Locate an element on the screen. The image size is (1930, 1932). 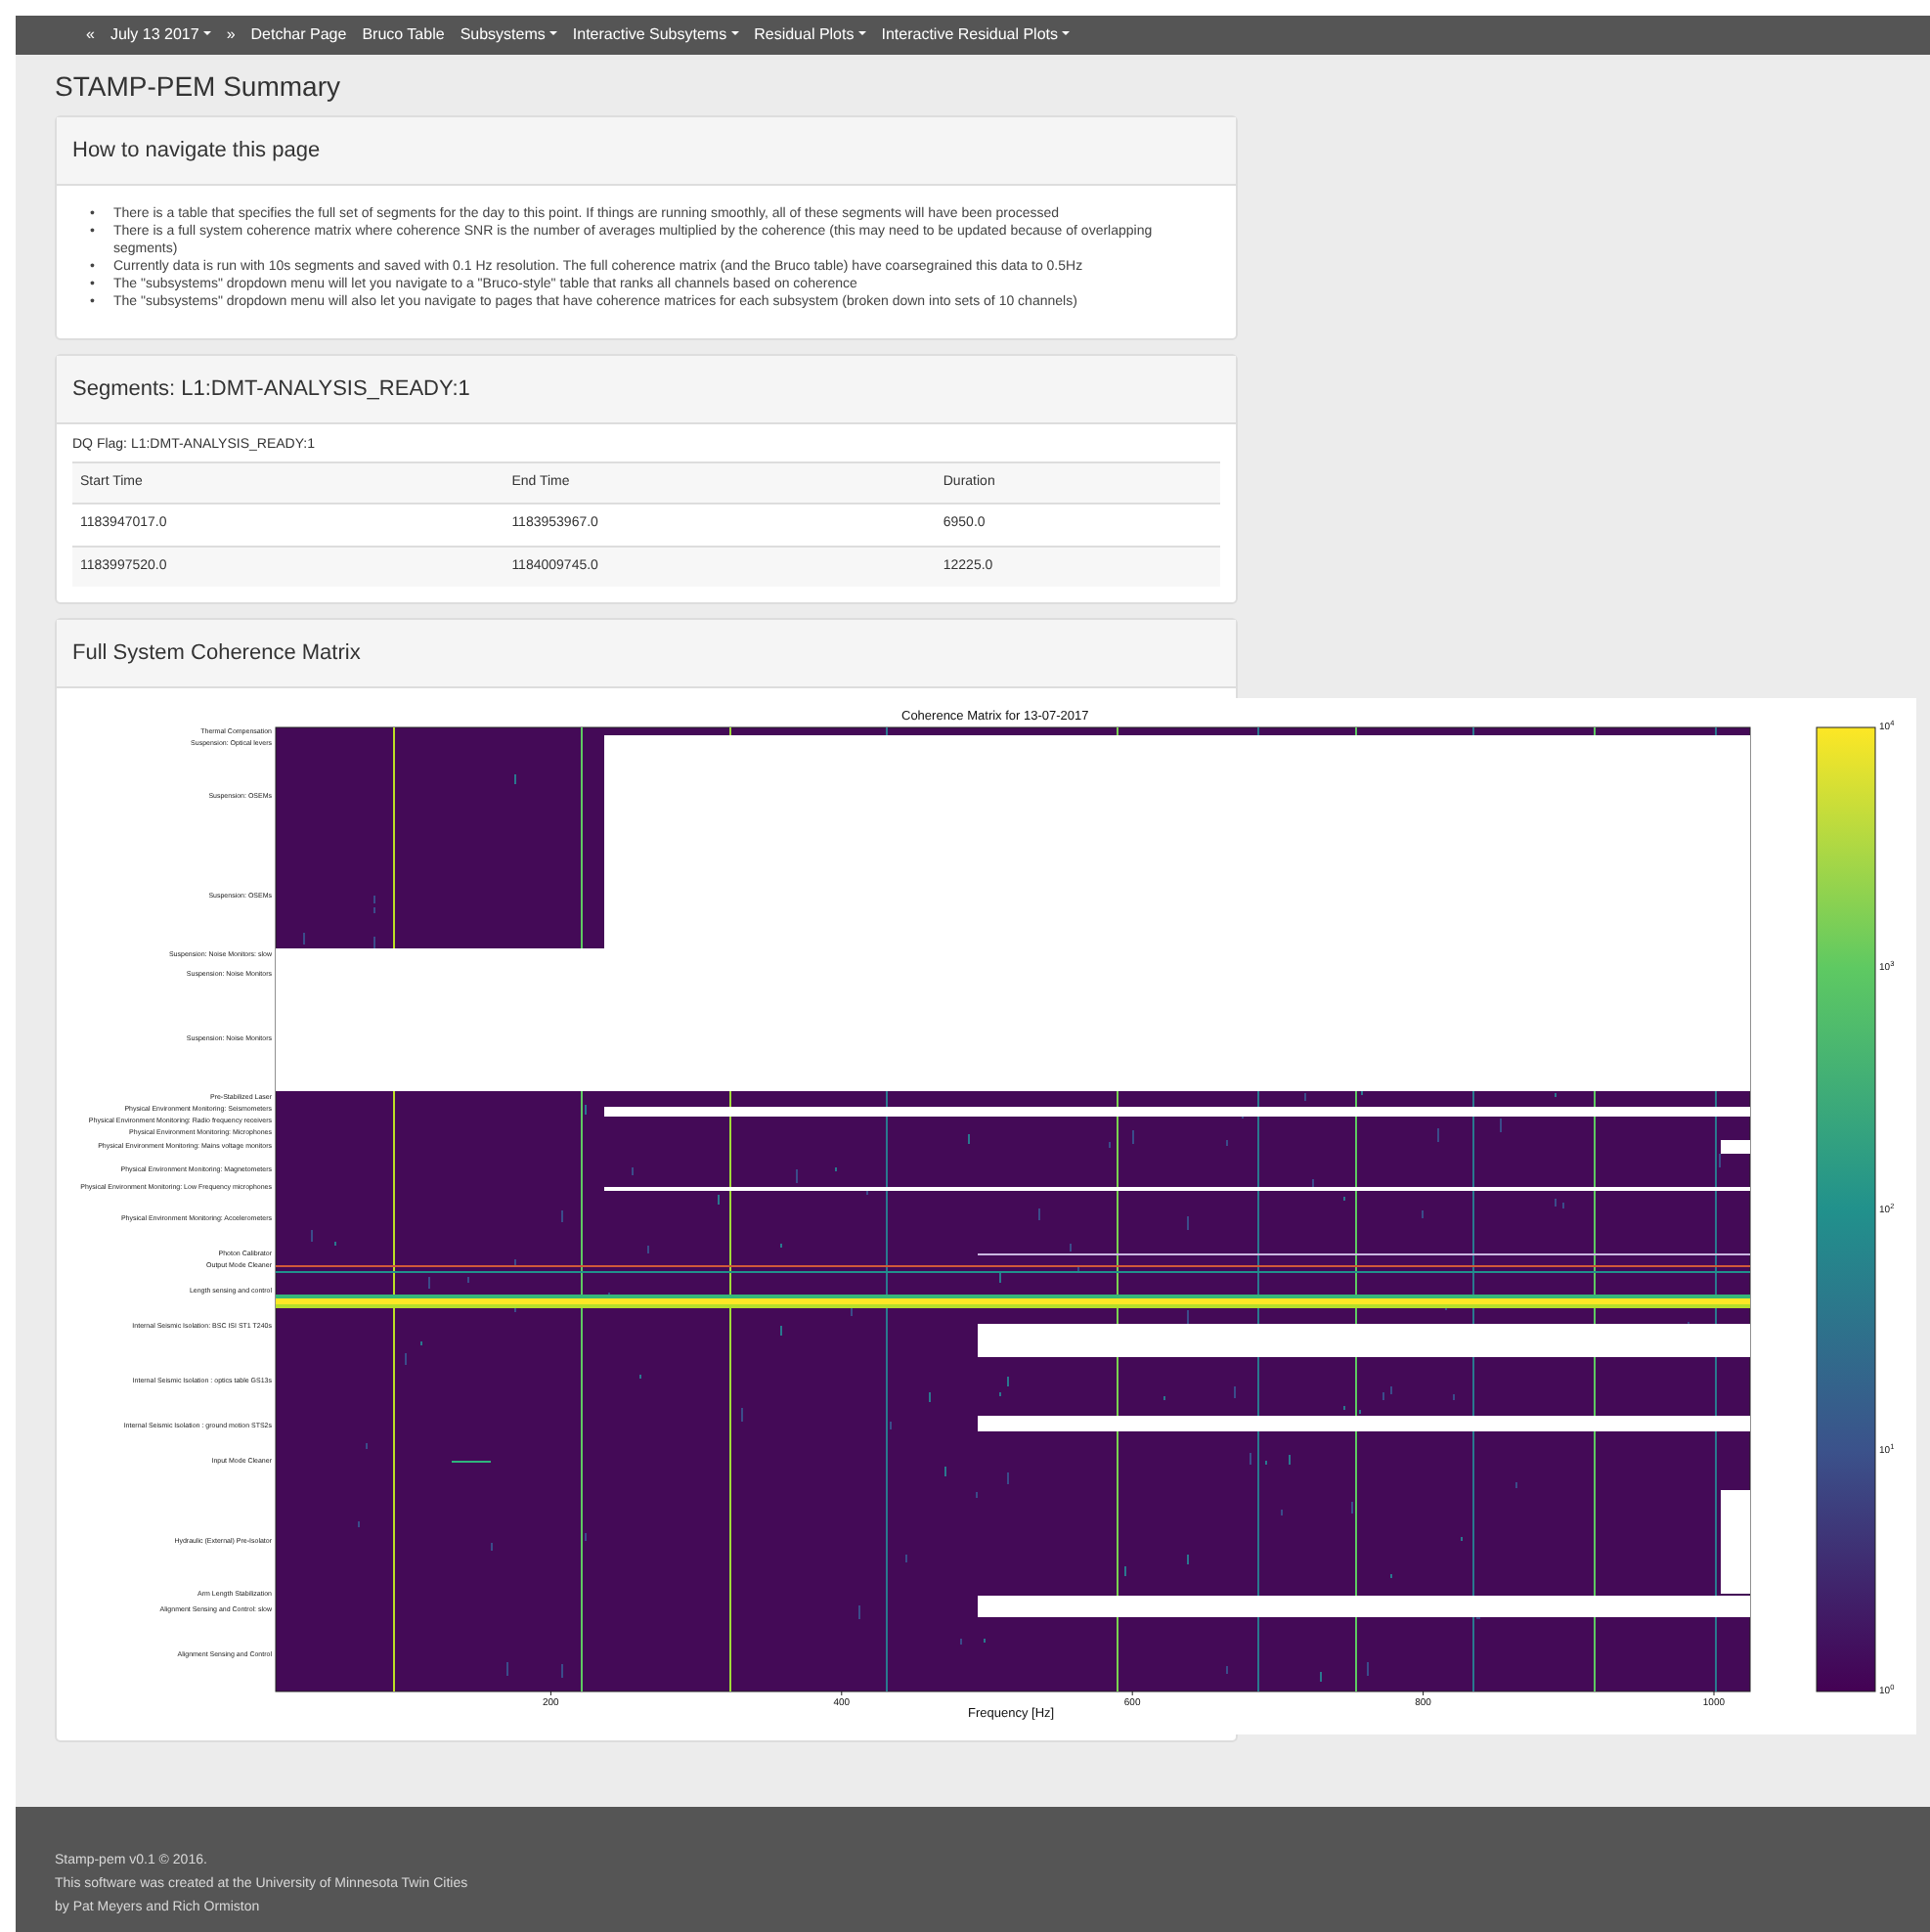
nav-link: » is located at coordinates (231, 35).